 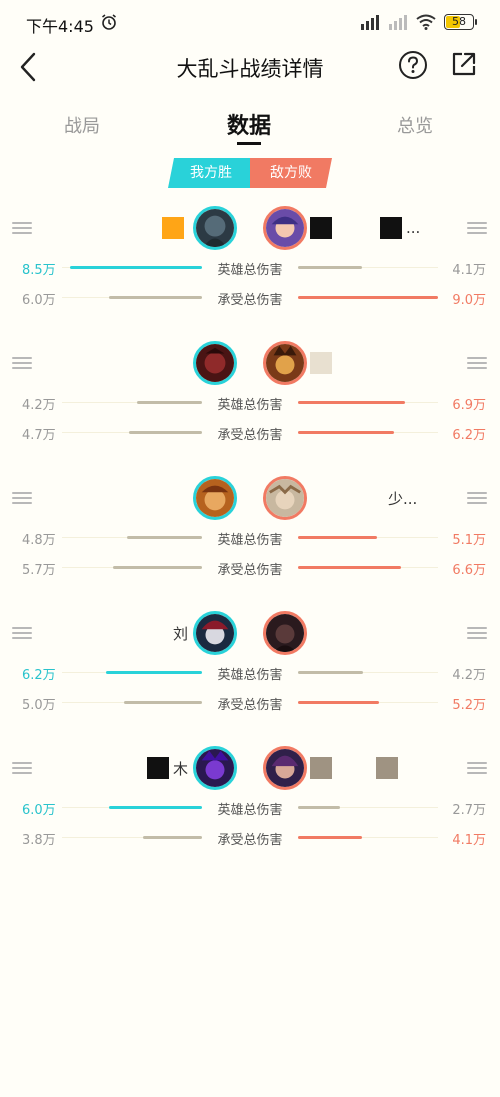 I want to click on signal-icon, so click(x=370, y=22).